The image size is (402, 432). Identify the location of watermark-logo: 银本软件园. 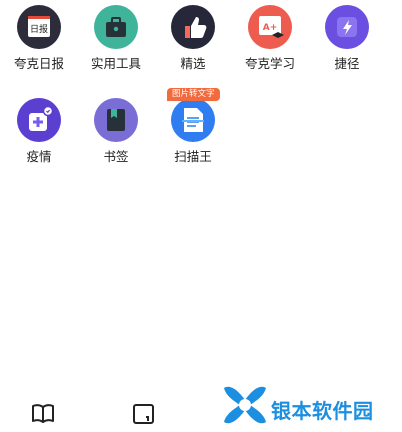
(310, 405).